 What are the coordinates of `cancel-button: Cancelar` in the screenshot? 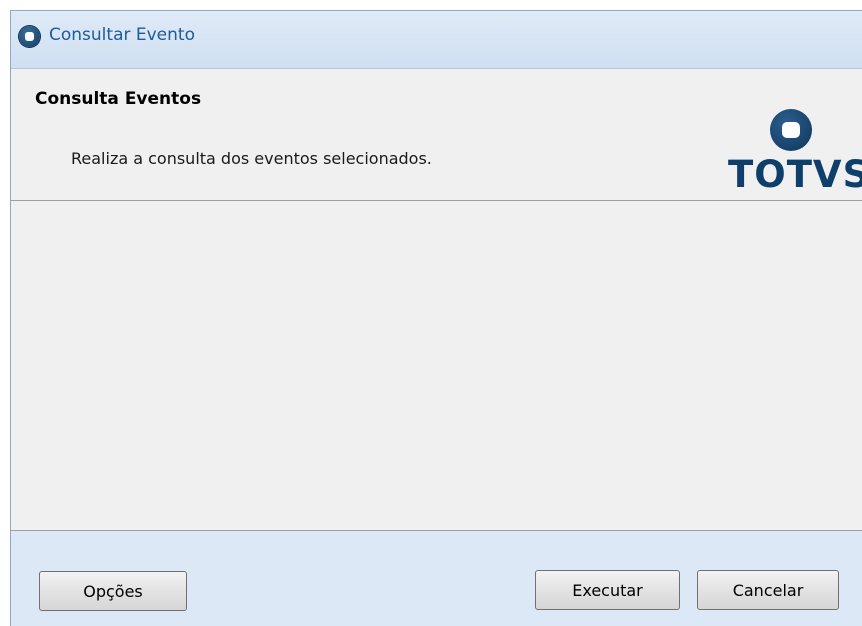 It's located at (768, 590).